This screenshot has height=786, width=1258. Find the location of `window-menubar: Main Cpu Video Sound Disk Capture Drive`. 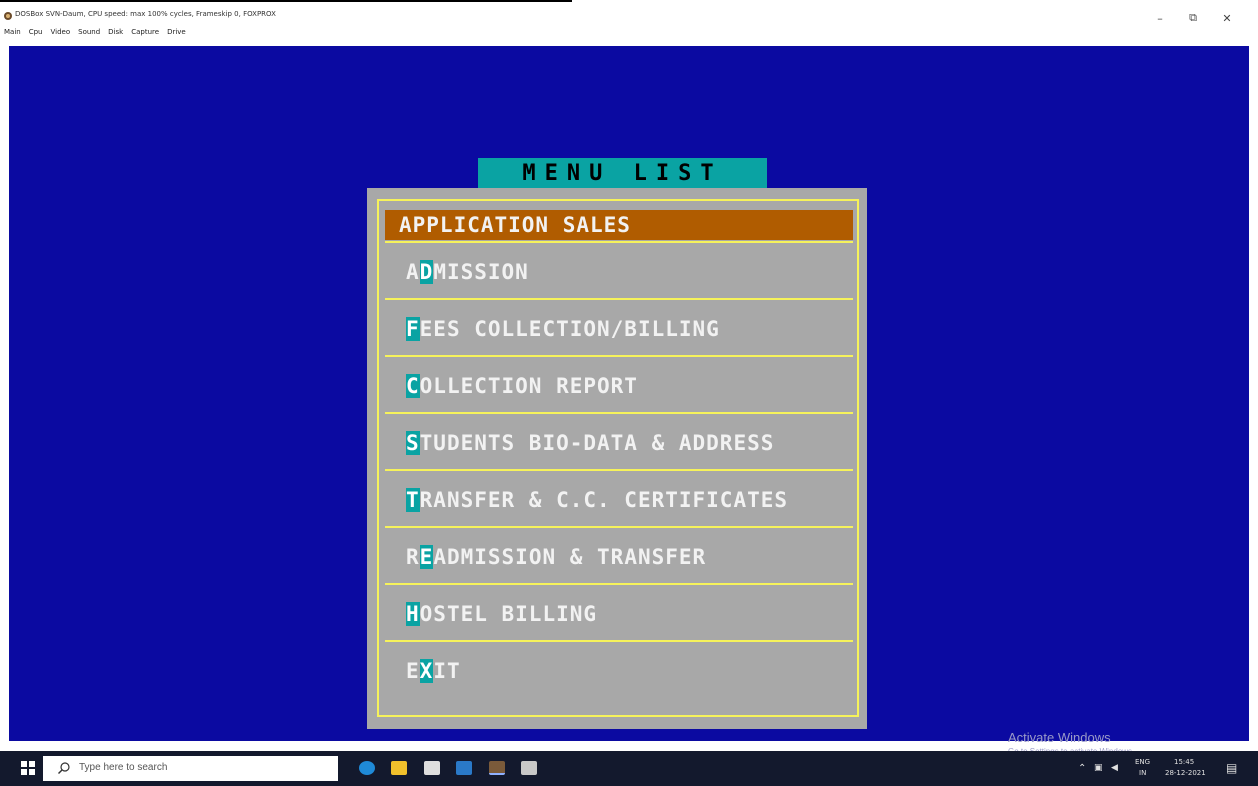

window-menubar: Main Cpu Video Sound Disk Capture Drive is located at coordinates (95, 32).